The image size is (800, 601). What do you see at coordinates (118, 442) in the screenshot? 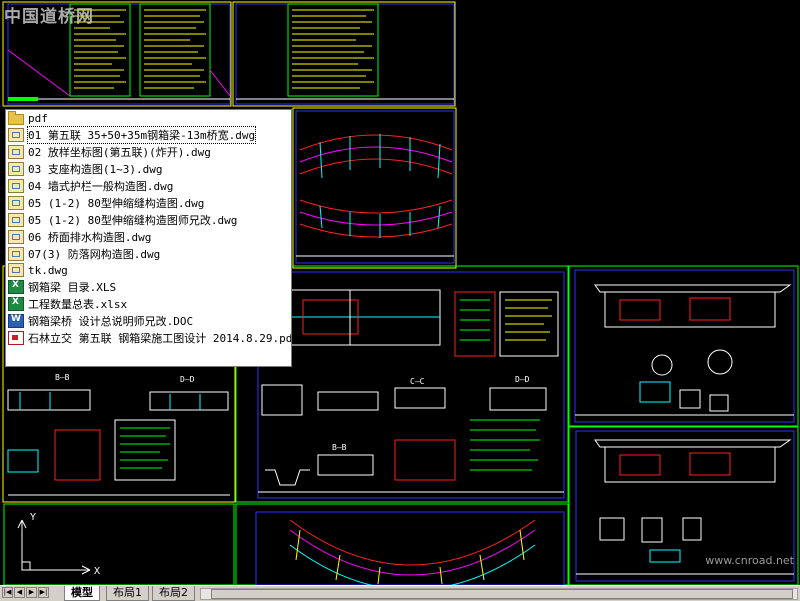
I see `sections-mid-left` at bounding box center [118, 442].